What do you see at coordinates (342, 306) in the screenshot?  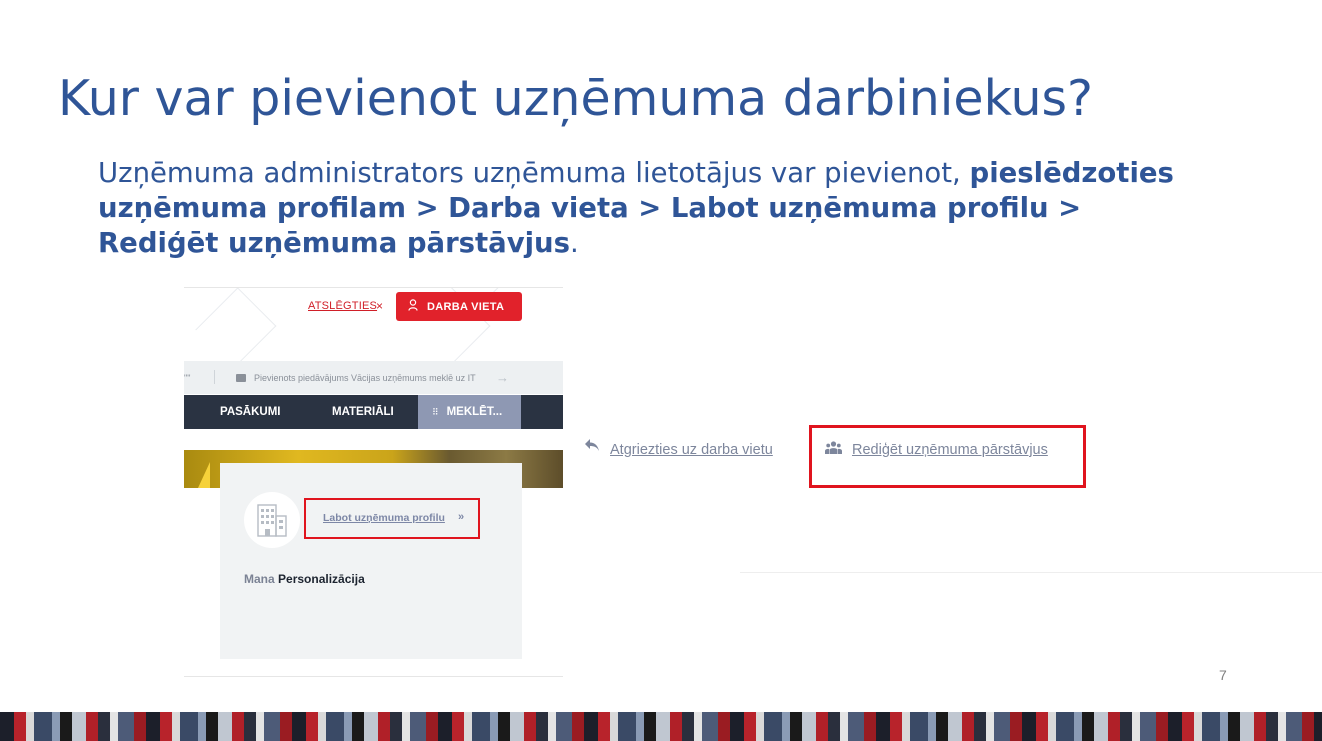 I see `logout-link: ATSLĒGTIES` at bounding box center [342, 306].